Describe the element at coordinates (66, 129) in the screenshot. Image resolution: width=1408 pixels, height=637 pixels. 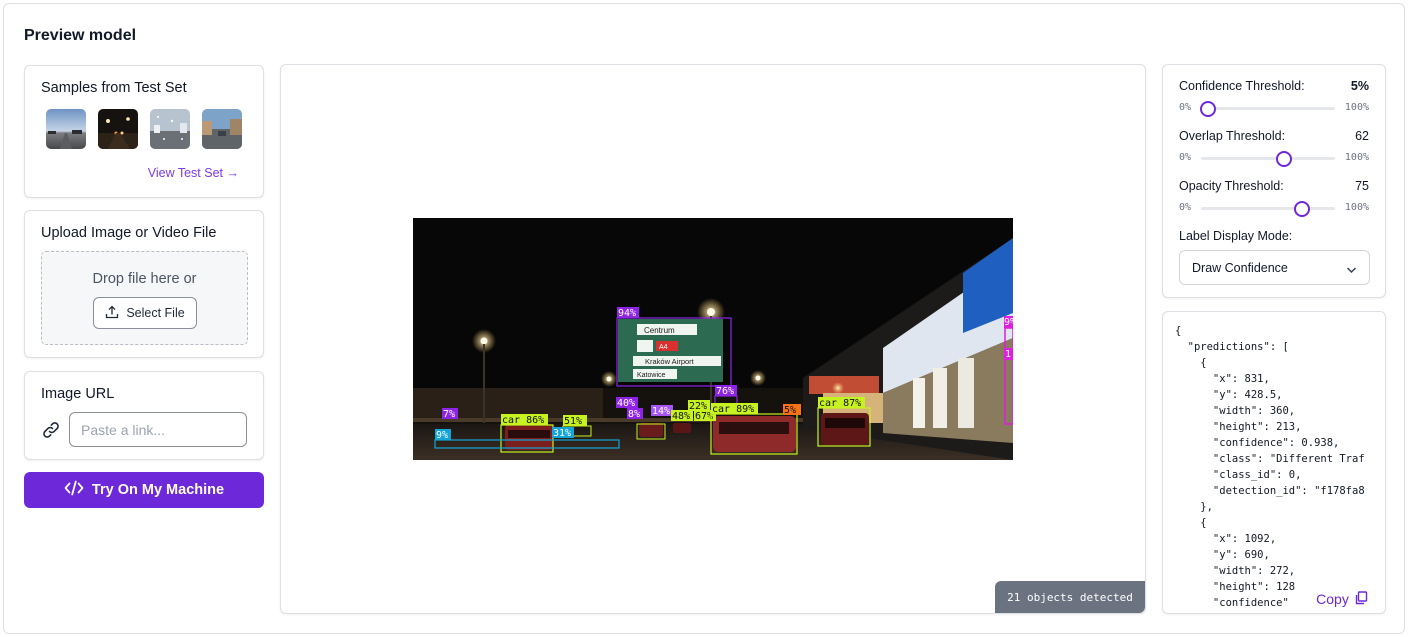
I see `sample-thumbnail-day-road` at that location.